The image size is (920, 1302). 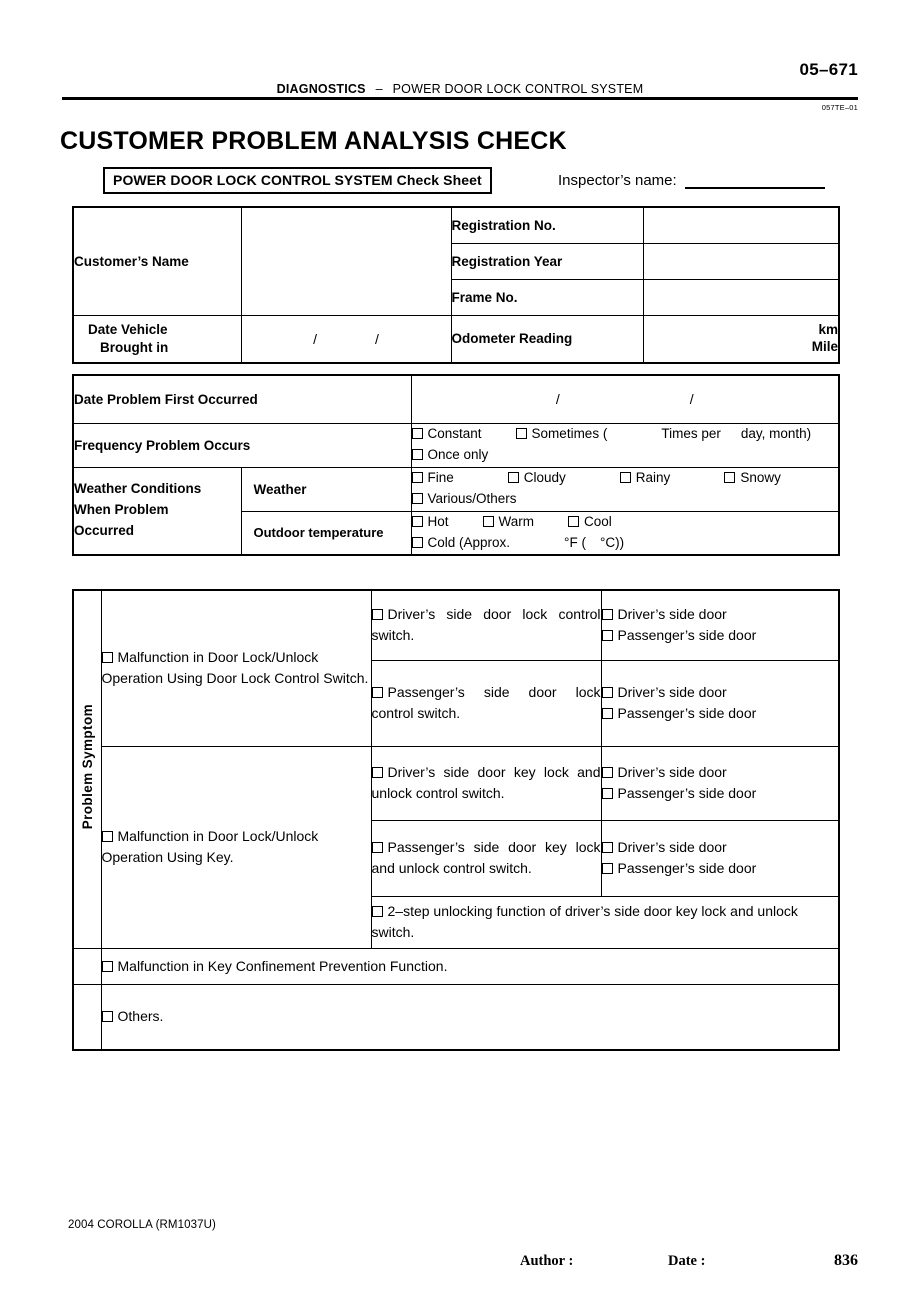 What do you see at coordinates (326, 533) in the screenshot?
I see `outdoor-temperature-label: Outdoor temperature` at bounding box center [326, 533].